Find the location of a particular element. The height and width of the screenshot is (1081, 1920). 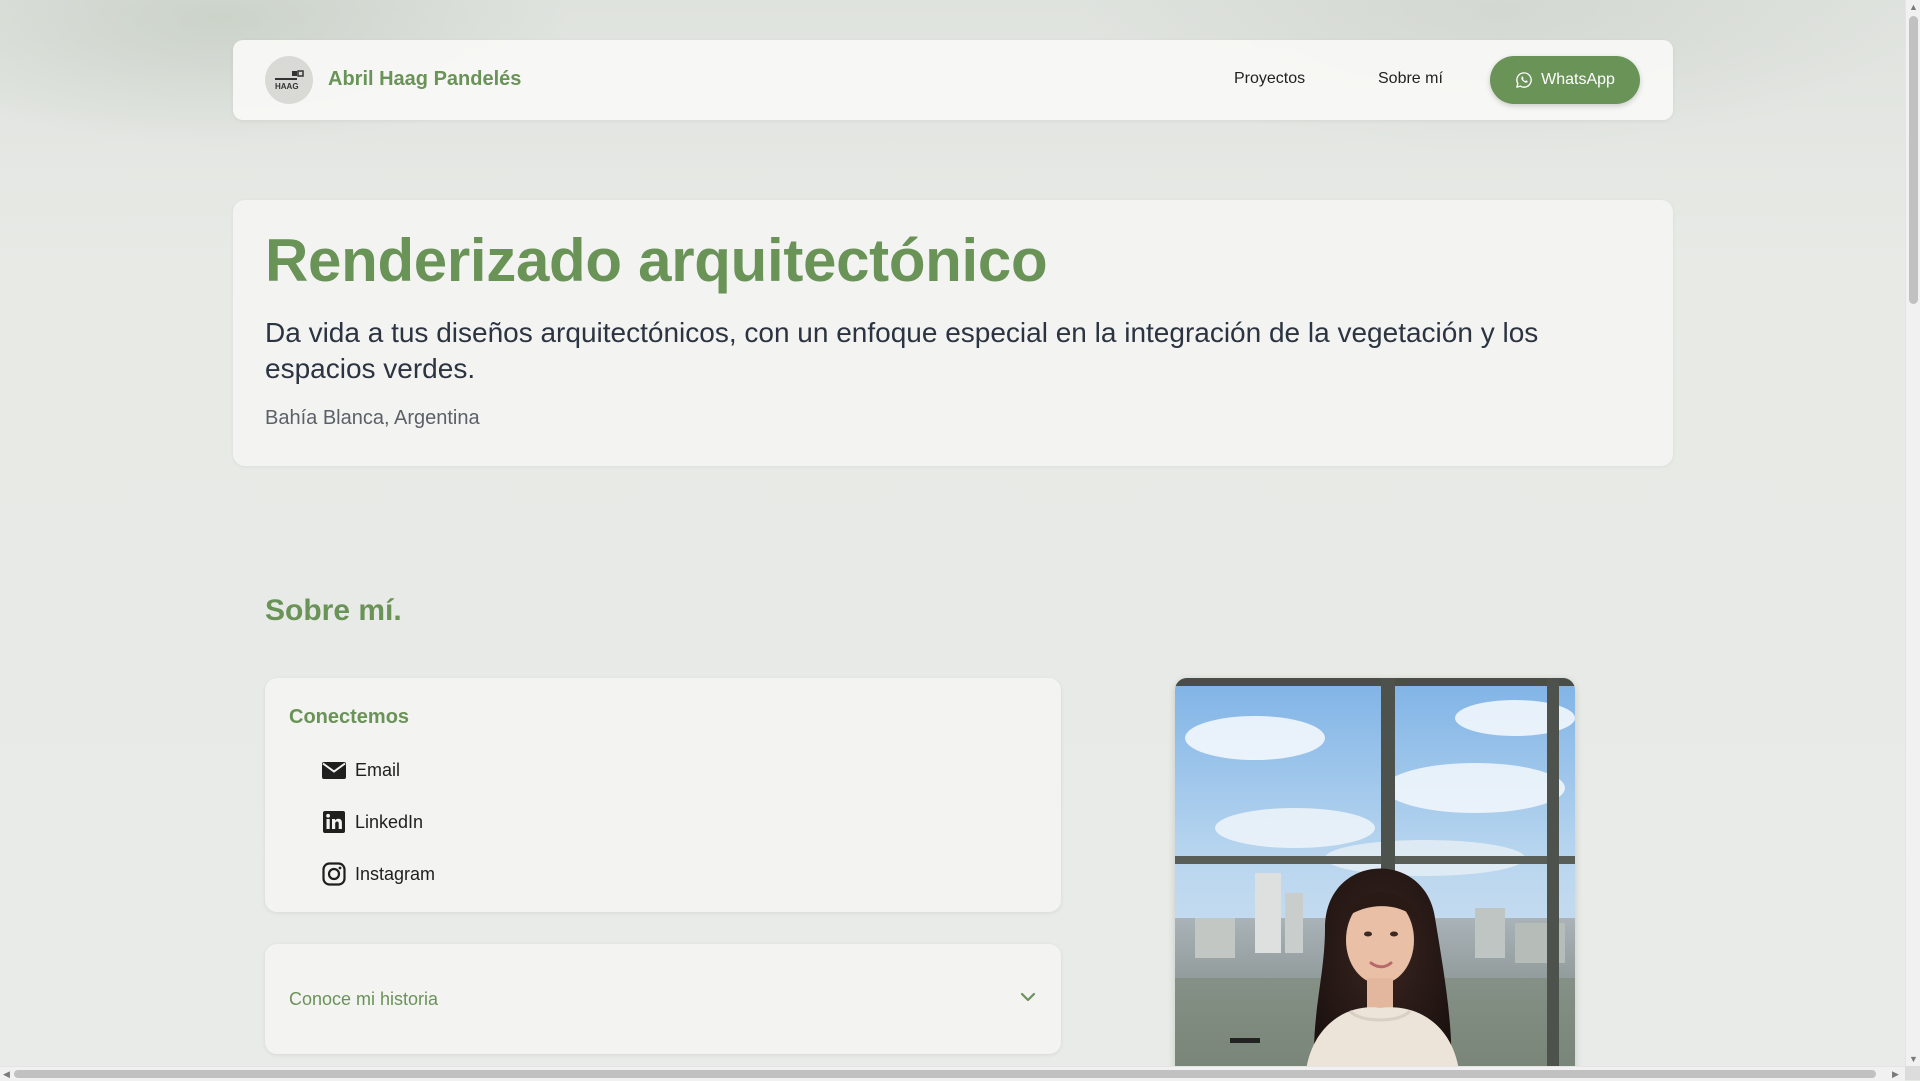

contact-instagram-link: Instagram is located at coordinates (378, 874).